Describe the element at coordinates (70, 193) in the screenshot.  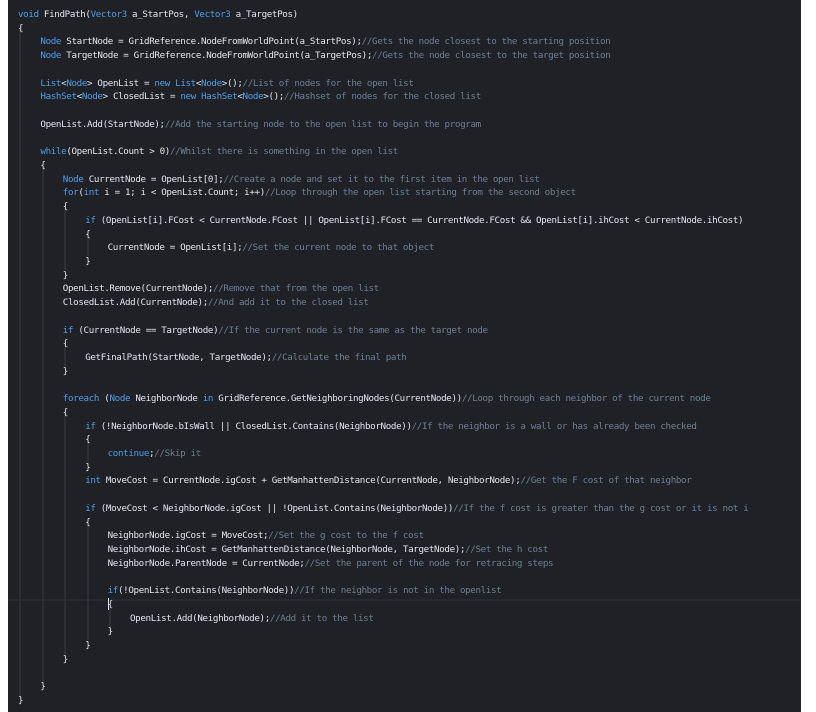
I see `code-token: for` at that location.